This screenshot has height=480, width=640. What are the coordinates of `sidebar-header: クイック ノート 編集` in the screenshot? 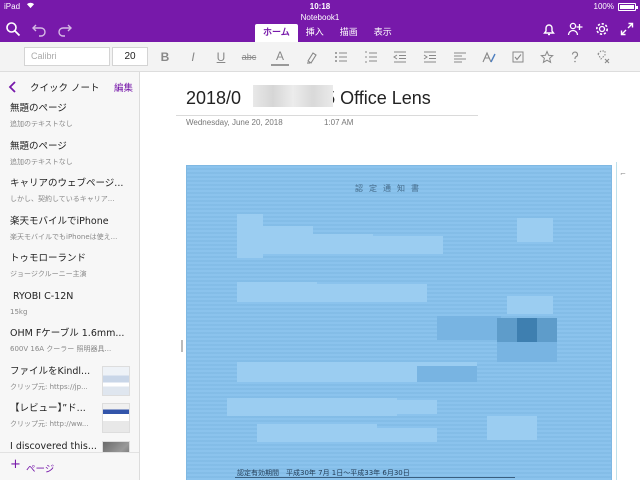 It's located at (69, 86).